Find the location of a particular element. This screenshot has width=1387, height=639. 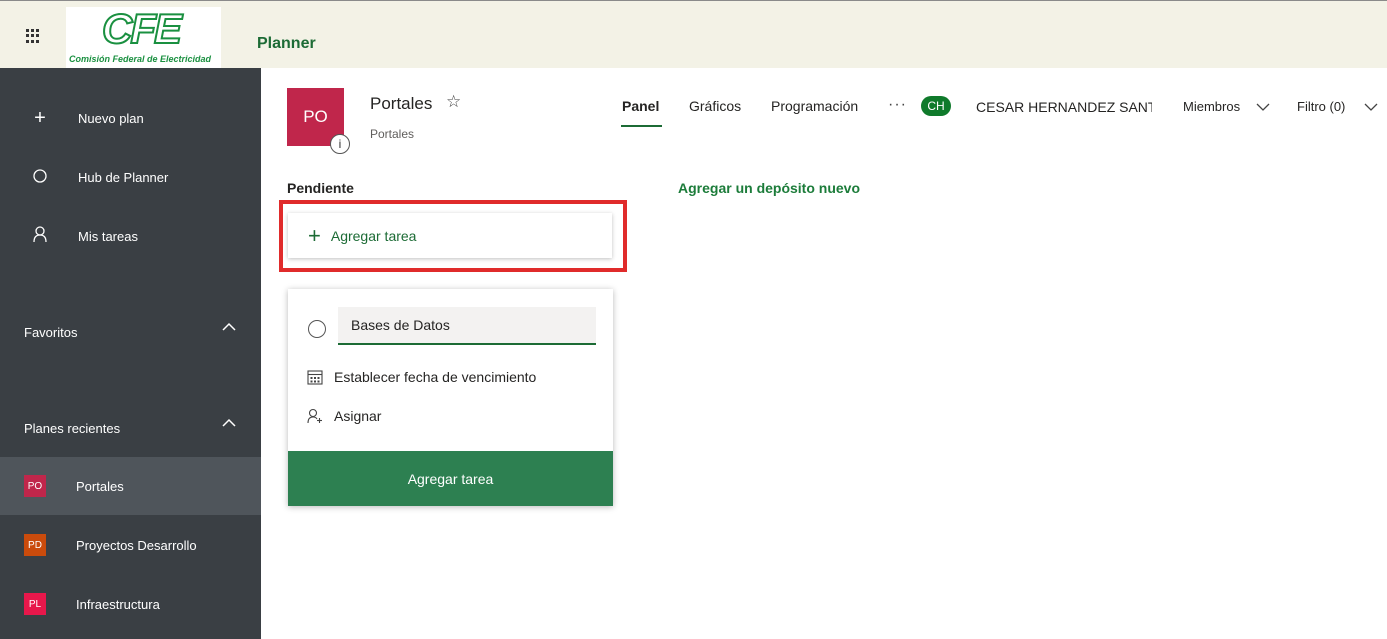

due-date-label: Establecer fecha de vencimiento is located at coordinates (435, 377).